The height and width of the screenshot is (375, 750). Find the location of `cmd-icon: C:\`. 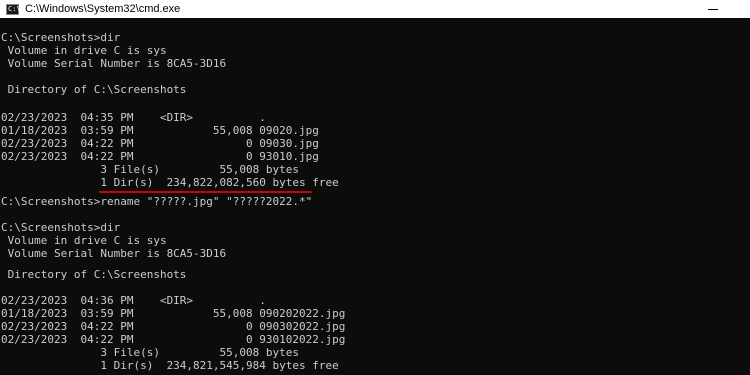

cmd-icon: C:\ is located at coordinates (13, 9).